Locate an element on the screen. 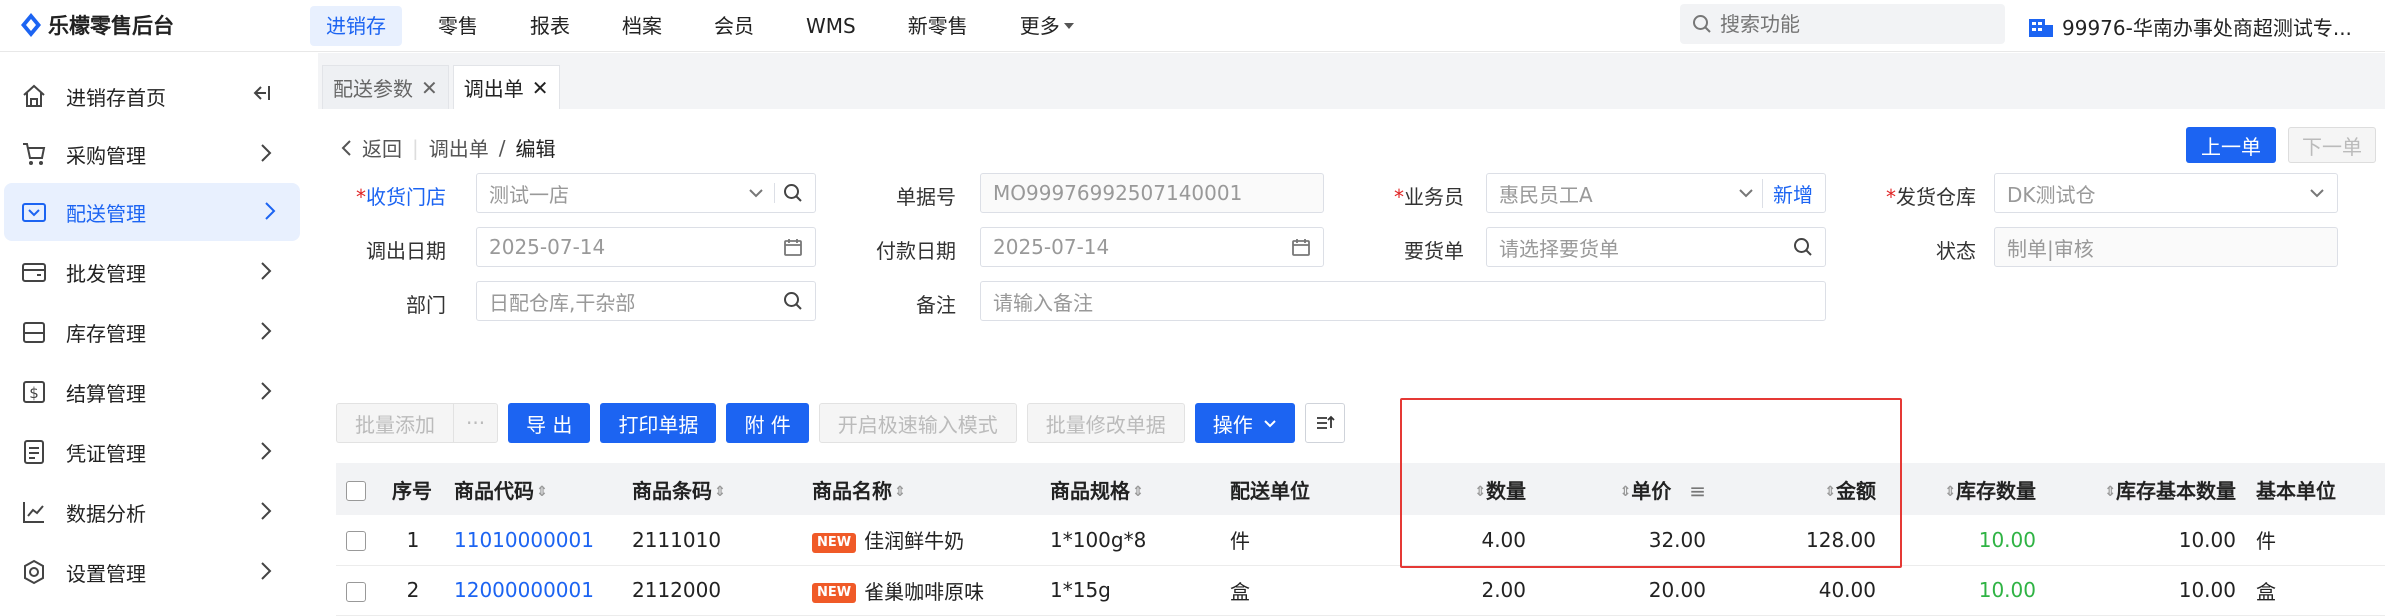 The image size is (2385, 616). column-settings-icon is located at coordinates (1324, 423).